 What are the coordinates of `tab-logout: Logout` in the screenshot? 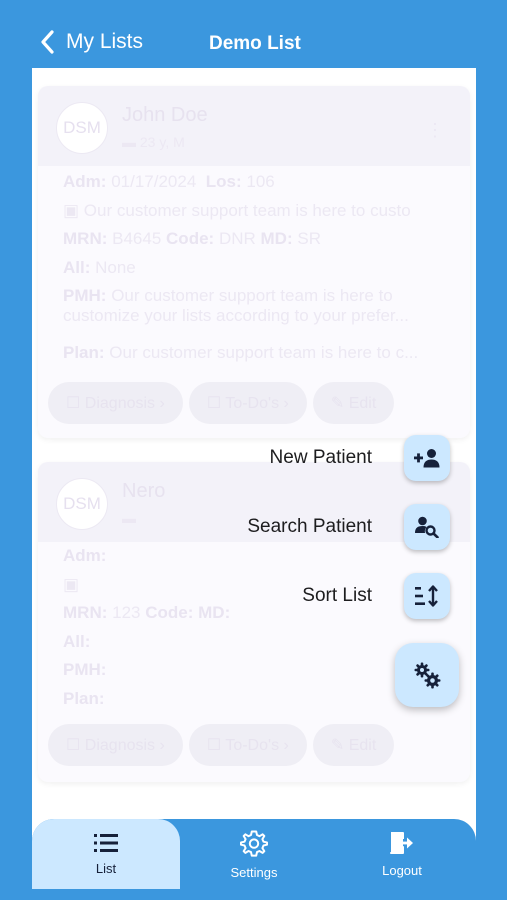 It's located at (402, 854).